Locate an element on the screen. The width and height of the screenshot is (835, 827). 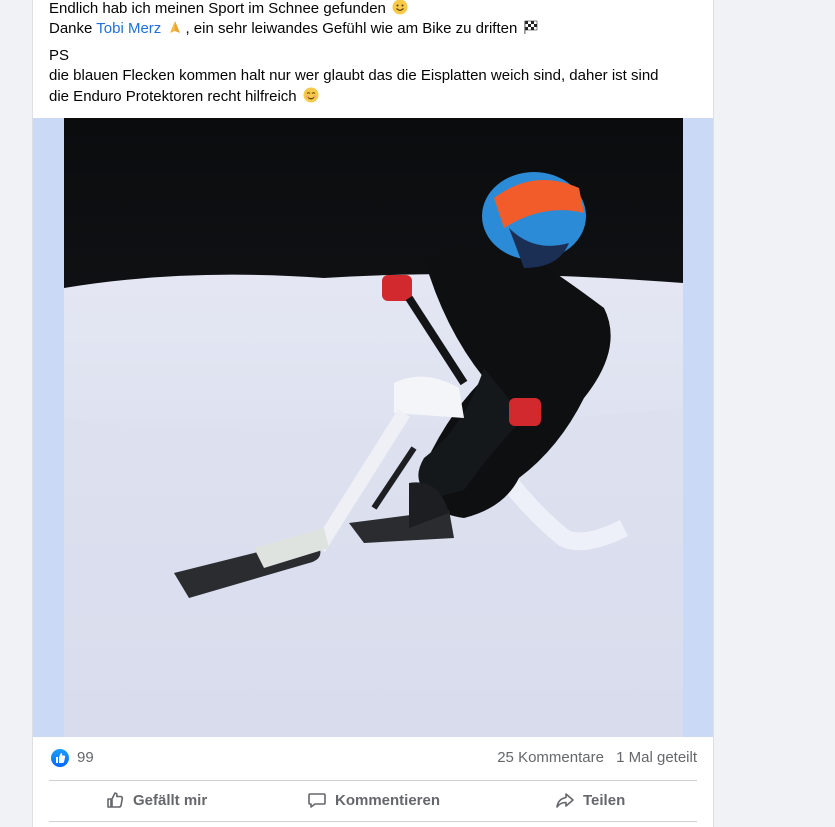
like-count: 99 is located at coordinates (85, 757).